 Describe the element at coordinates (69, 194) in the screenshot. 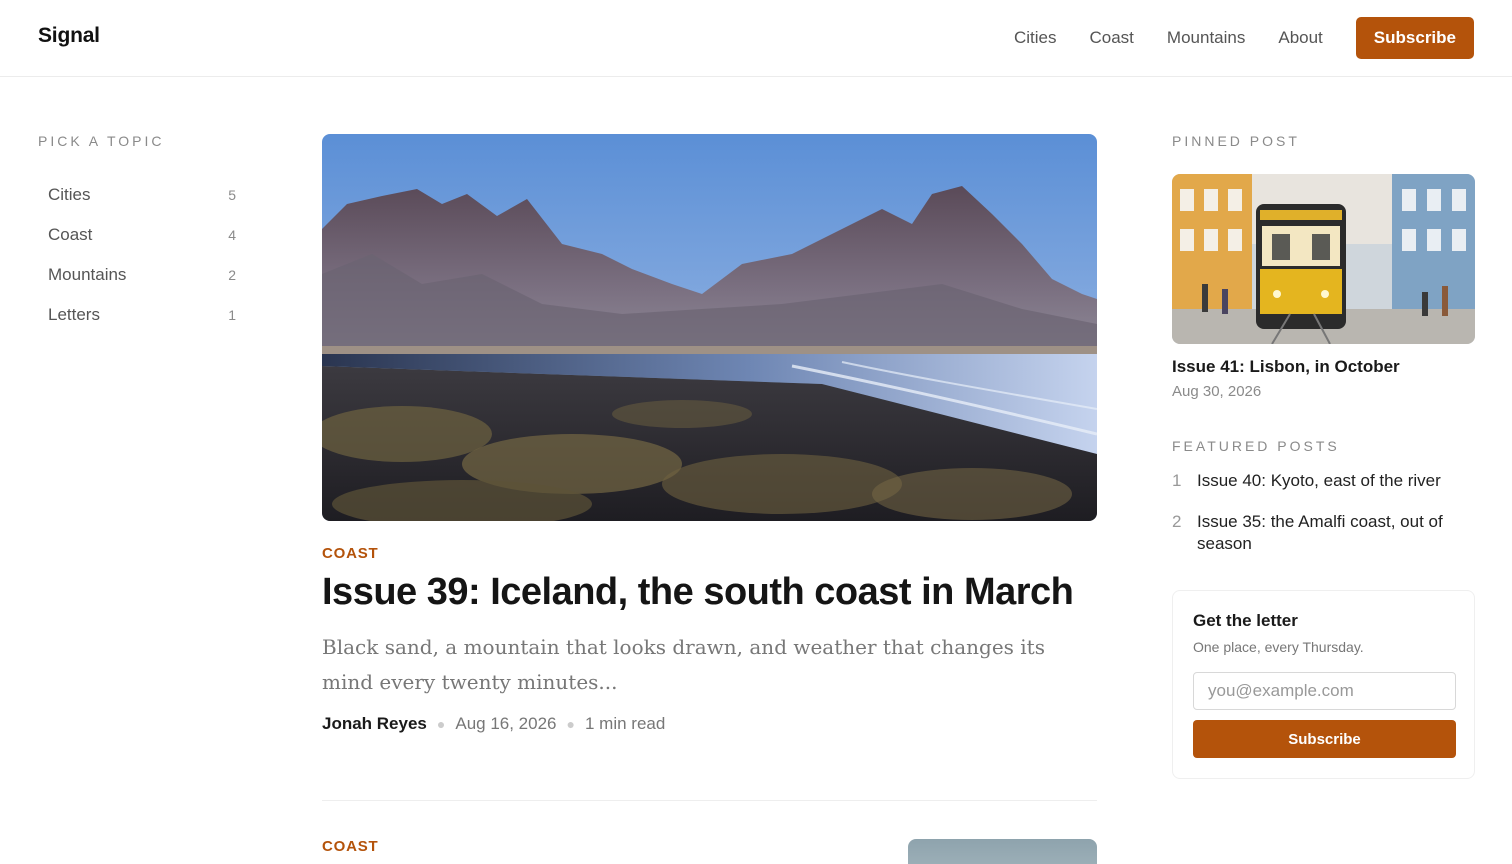

I see `topic-name: Cities` at that location.